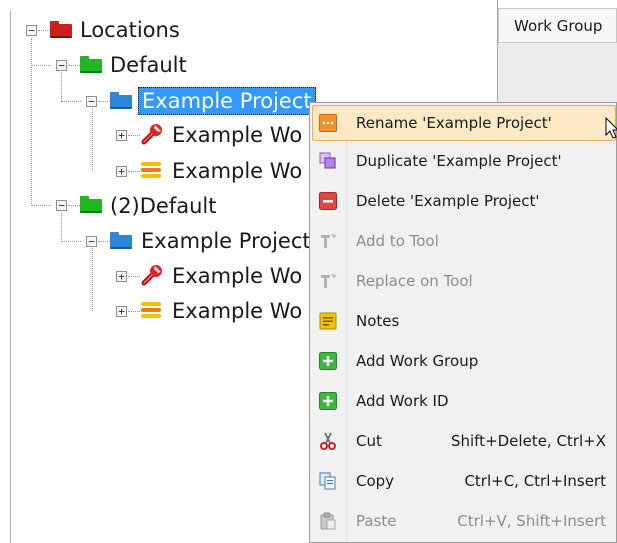 This screenshot has height=543, width=617. Describe the element at coordinates (328, 201) in the screenshot. I see `delete-icon` at that location.